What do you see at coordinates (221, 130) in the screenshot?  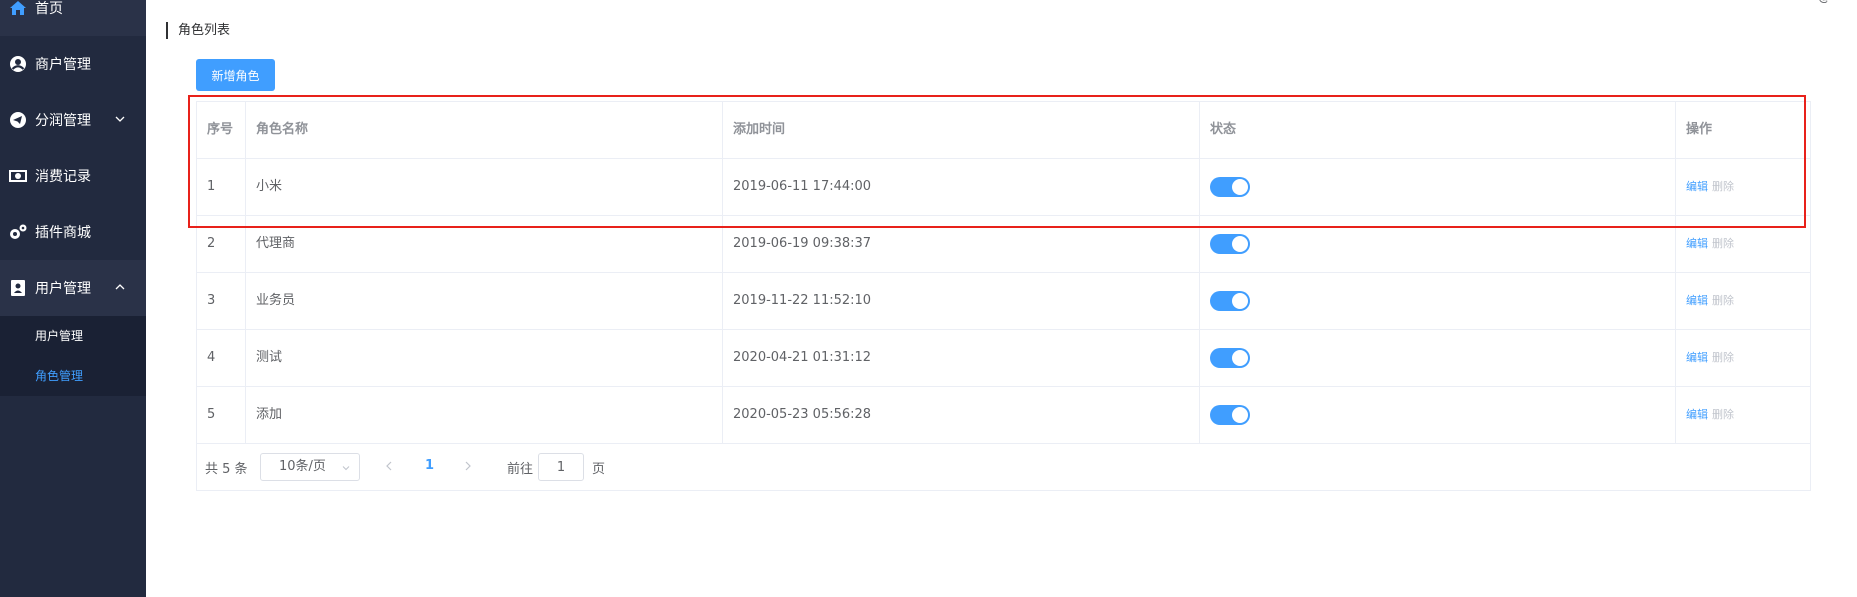 I see `column-header-index: 序号` at bounding box center [221, 130].